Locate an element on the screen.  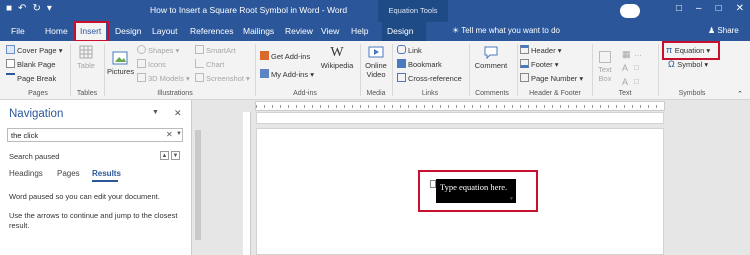
icons-label: Icons is located at coordinates (157, 64).